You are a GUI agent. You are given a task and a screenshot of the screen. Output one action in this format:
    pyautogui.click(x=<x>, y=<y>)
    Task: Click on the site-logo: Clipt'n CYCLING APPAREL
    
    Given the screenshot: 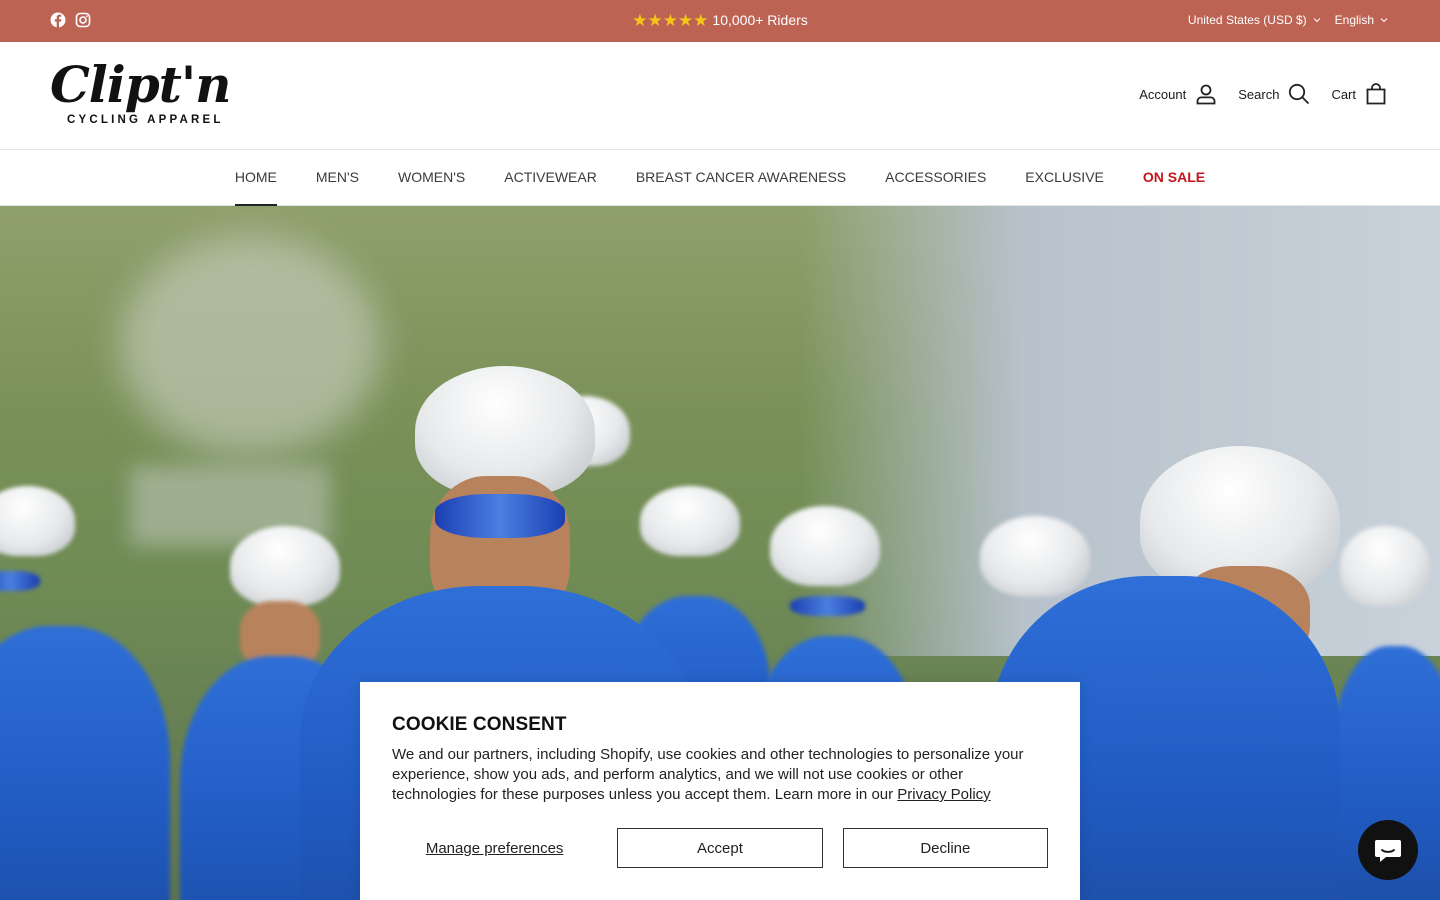 What is the action you would take?
    pyautogui.click(x=150, y=96)
    